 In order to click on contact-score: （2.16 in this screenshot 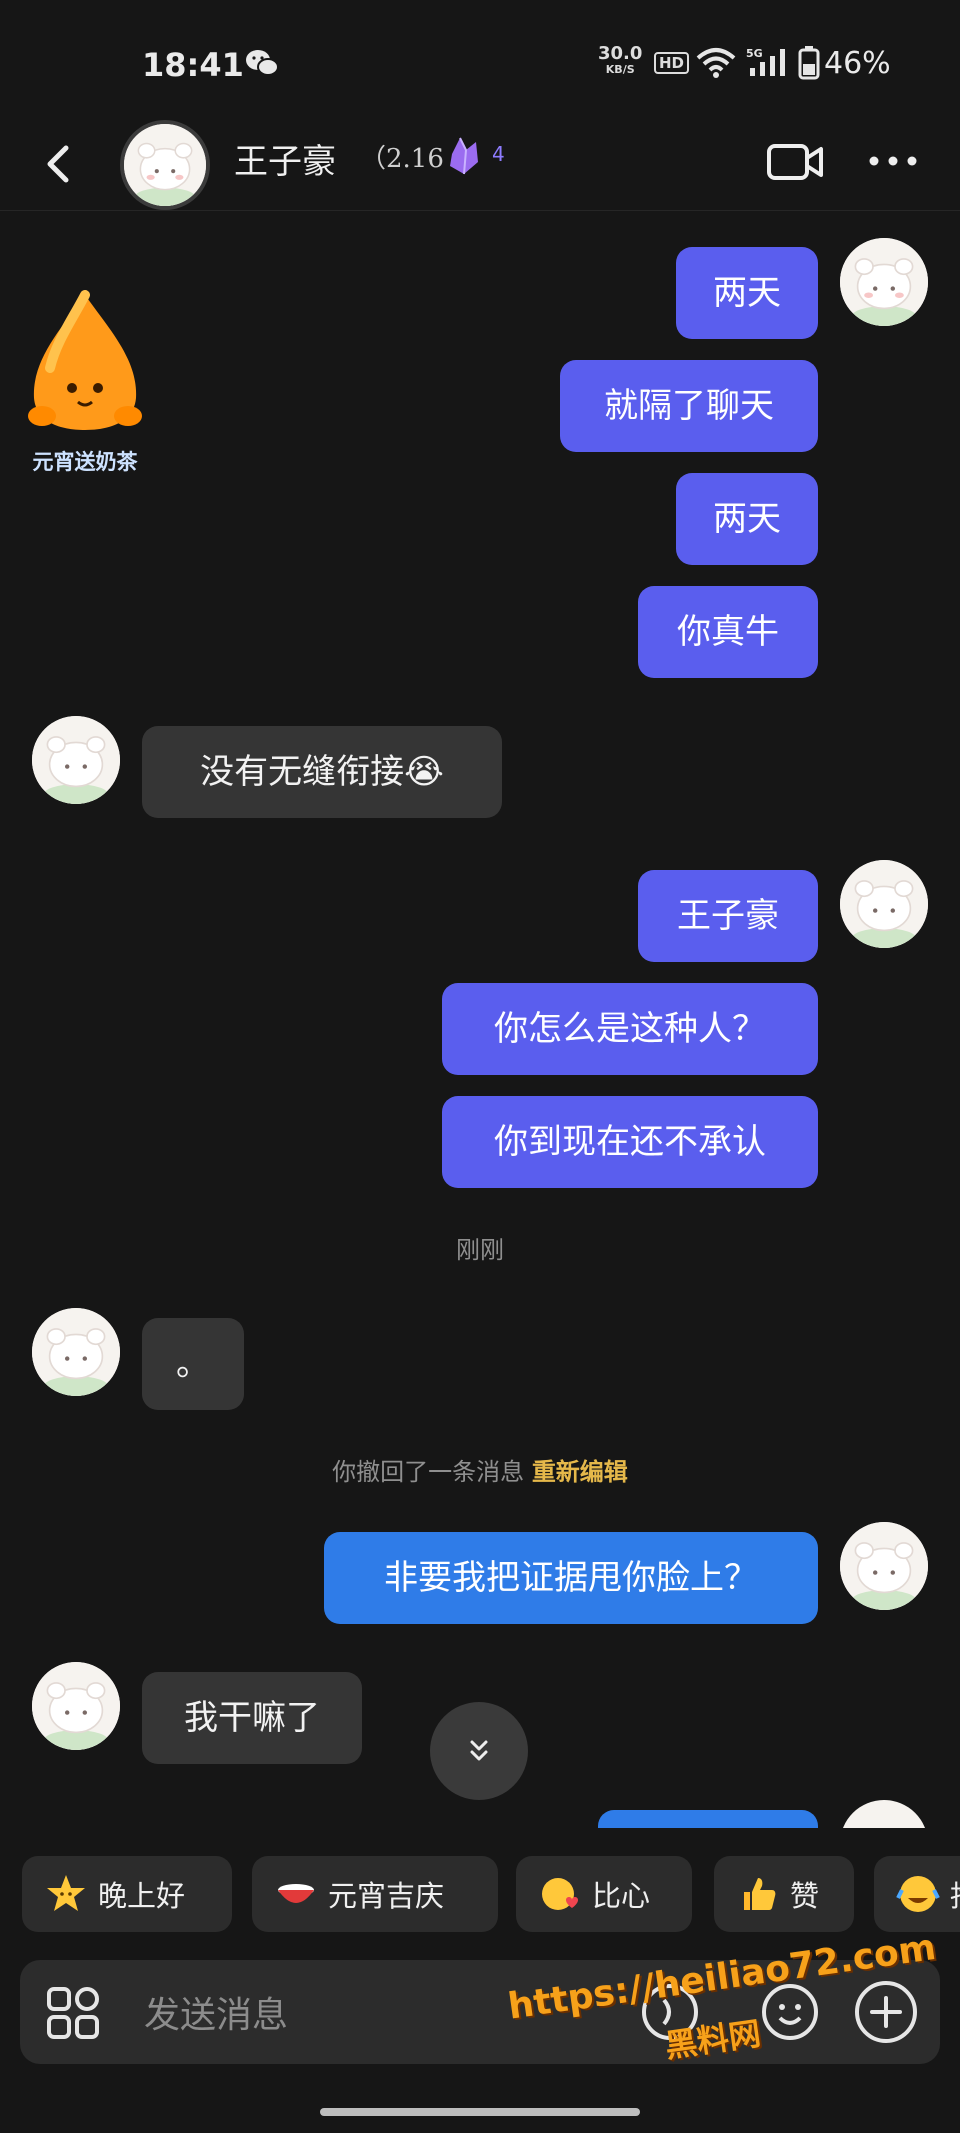, I will do `click(402, 159)`.